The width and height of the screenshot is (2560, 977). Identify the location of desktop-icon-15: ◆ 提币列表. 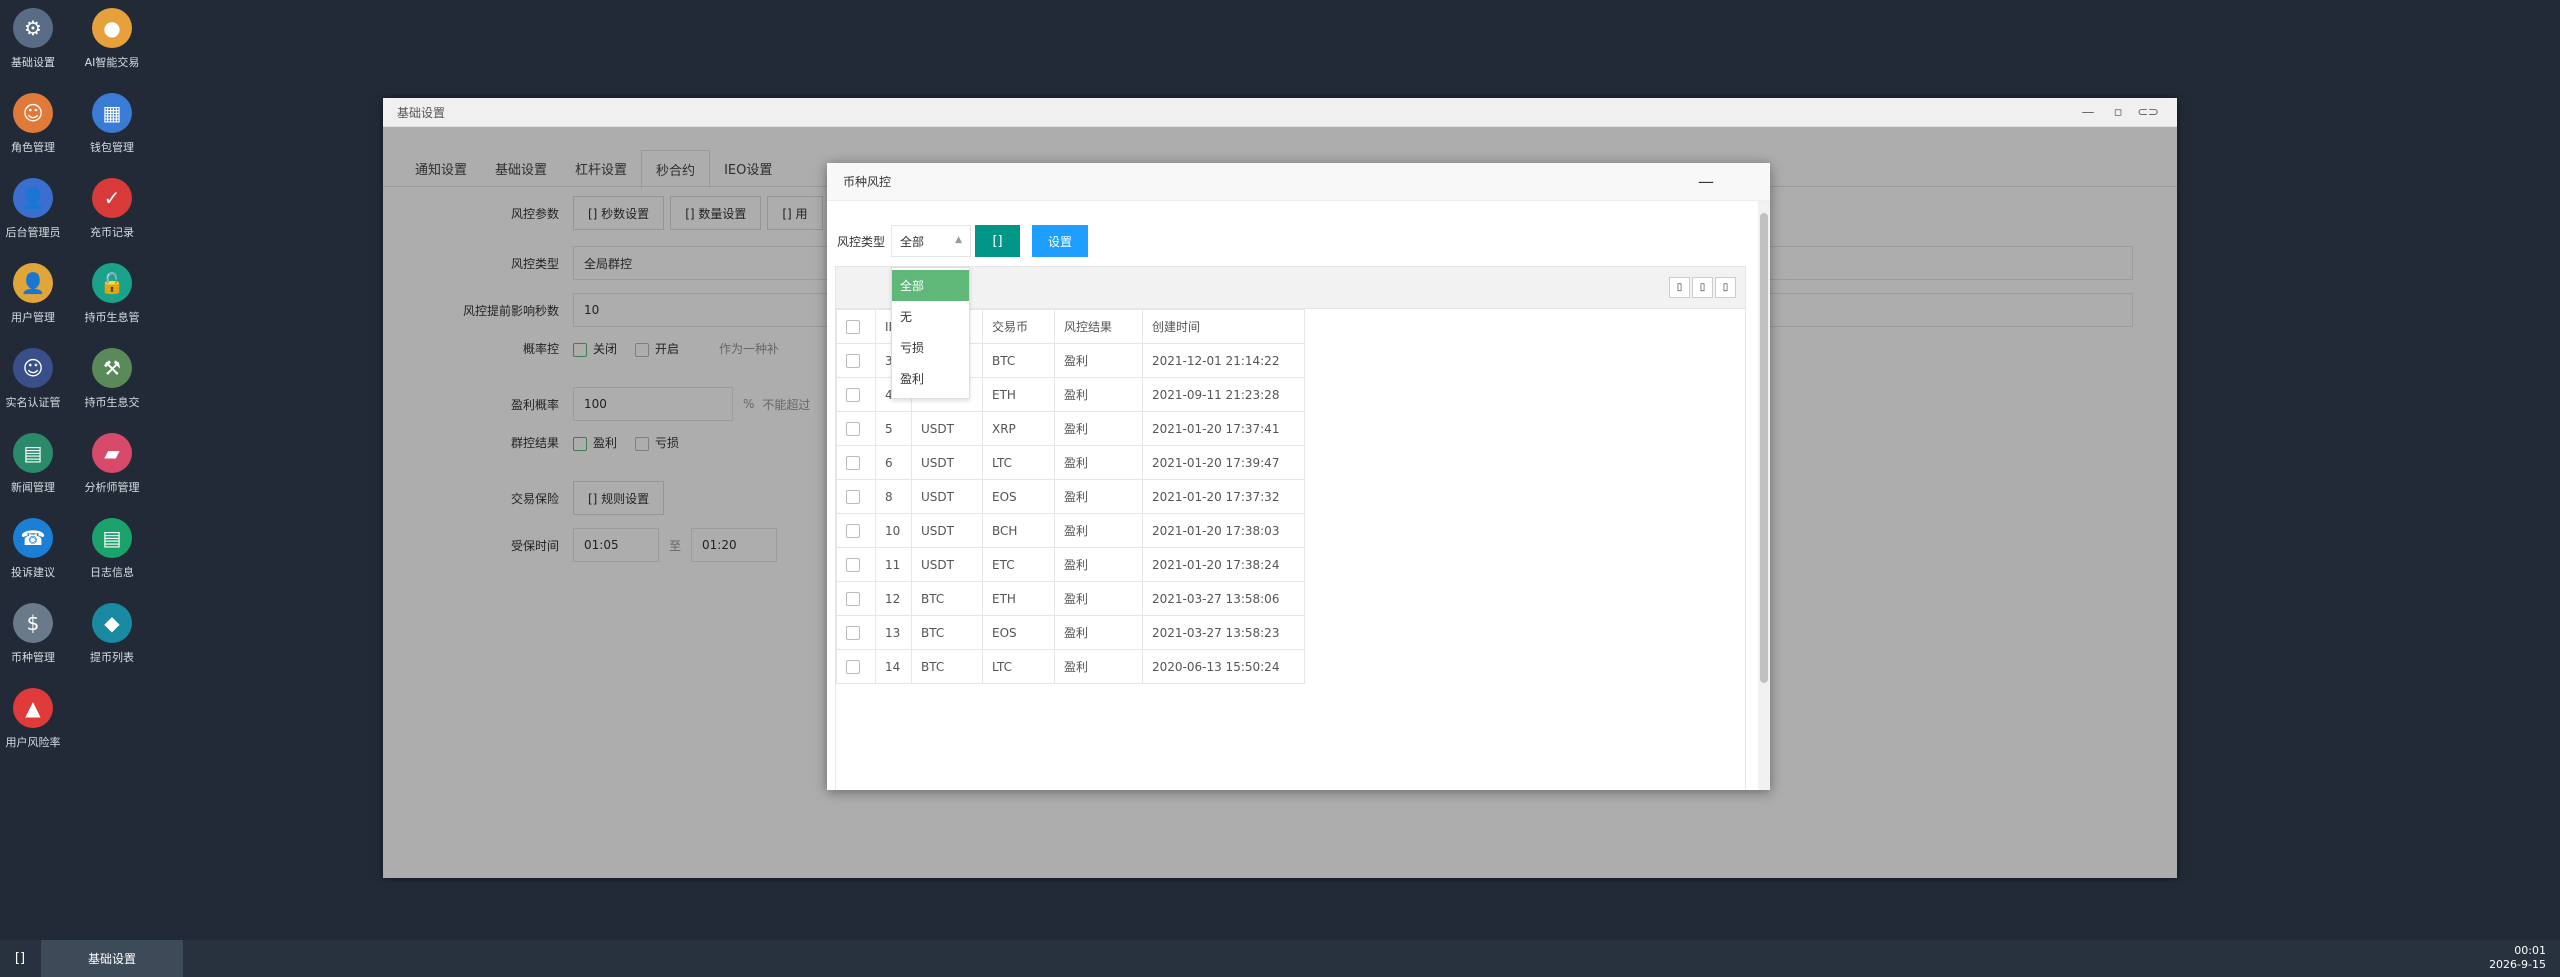
(112, 634).